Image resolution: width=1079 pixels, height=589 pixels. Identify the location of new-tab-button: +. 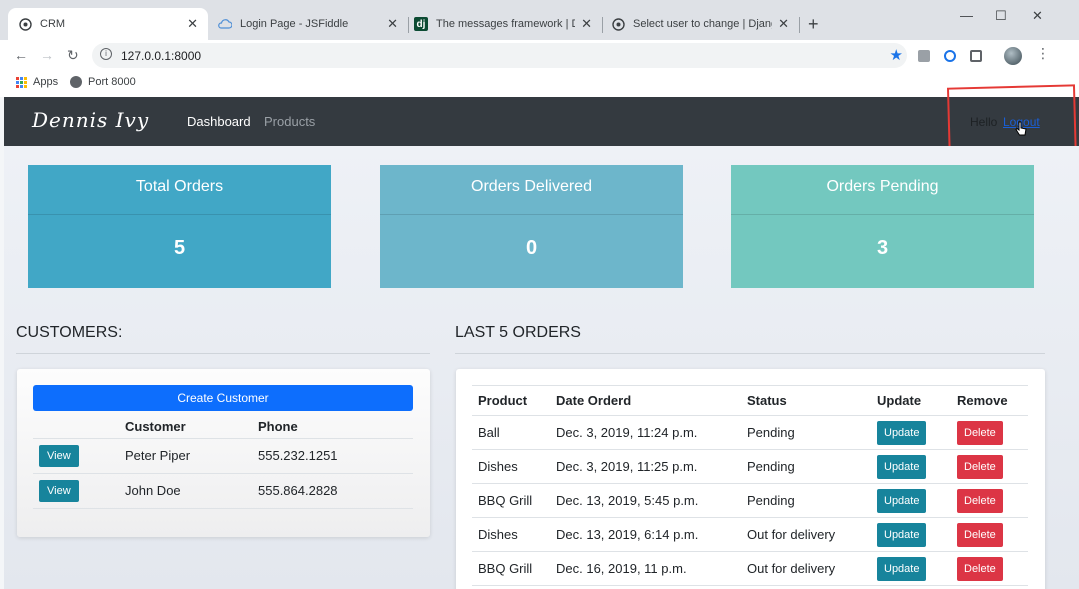
(813, 24).